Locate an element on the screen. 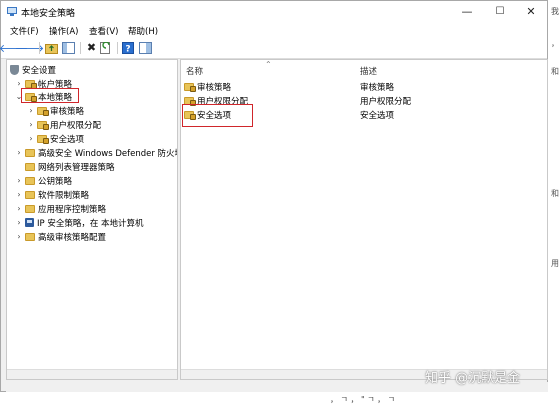 The height and width of the screenshot is (405, 559). tree-item-label: 高级审核策略配置 is located at coordinates (72, 237).